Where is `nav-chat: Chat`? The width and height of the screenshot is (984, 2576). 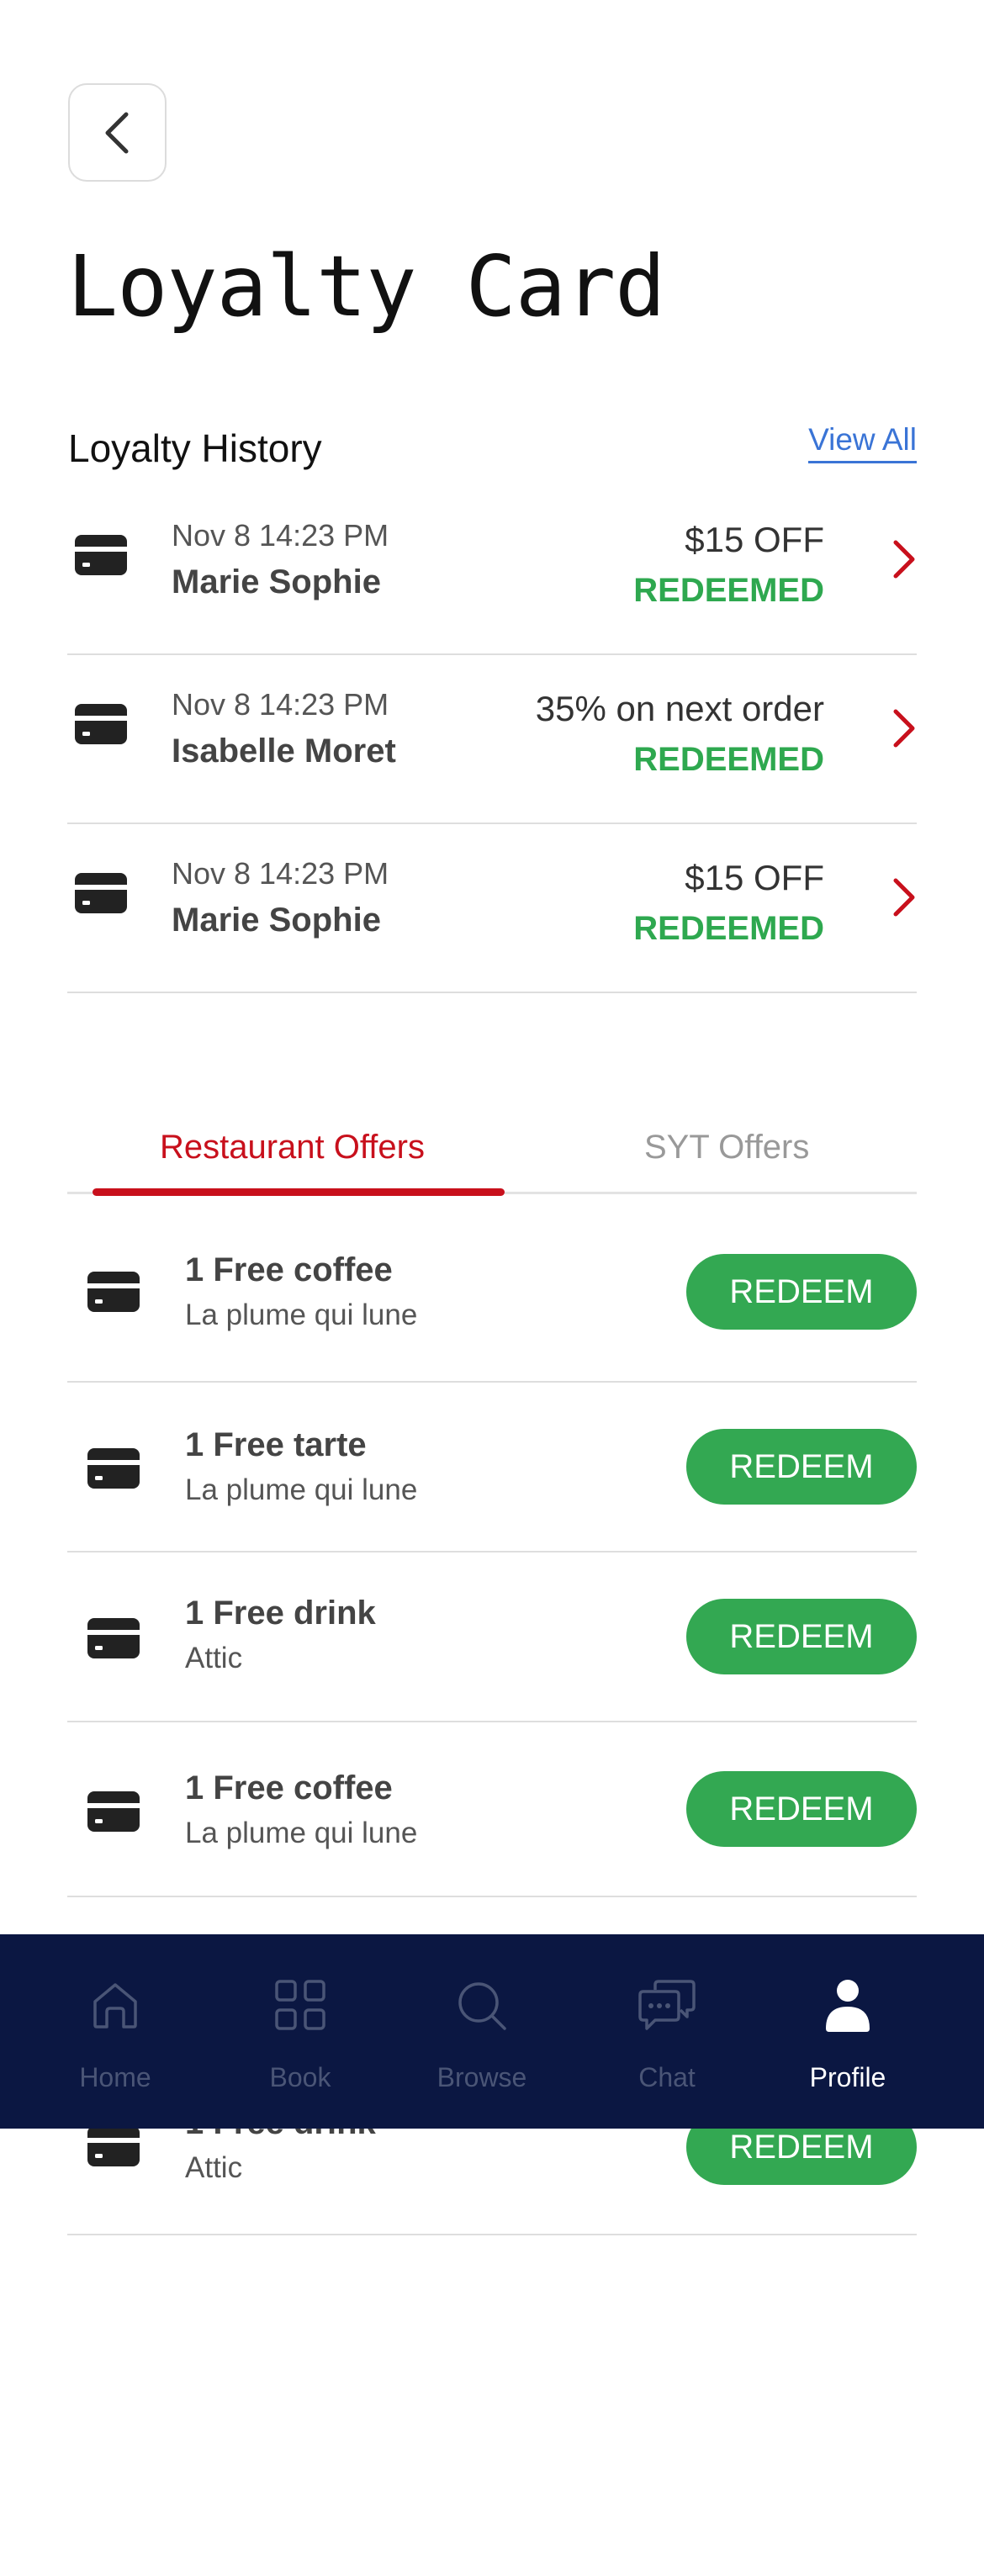
nav-chat: Chat is located at coordinates (667, 2031).